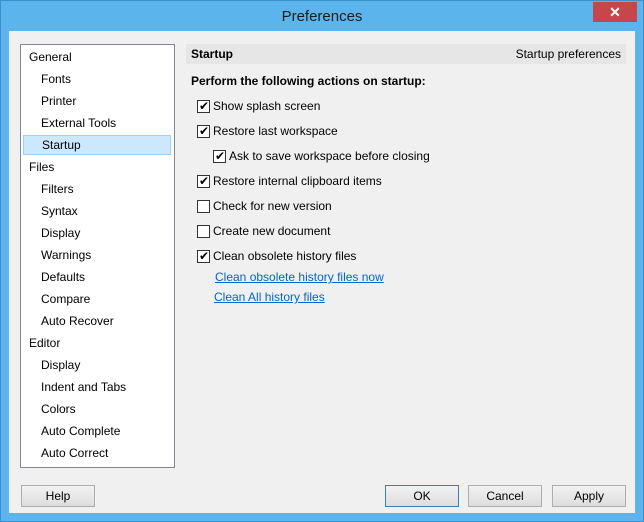 The image size is (644, 522). What do you see at coordinates (59, 211) in the screenshot?
I see `tree-item-syntax: Syntax` at bounding box center [59, 211].